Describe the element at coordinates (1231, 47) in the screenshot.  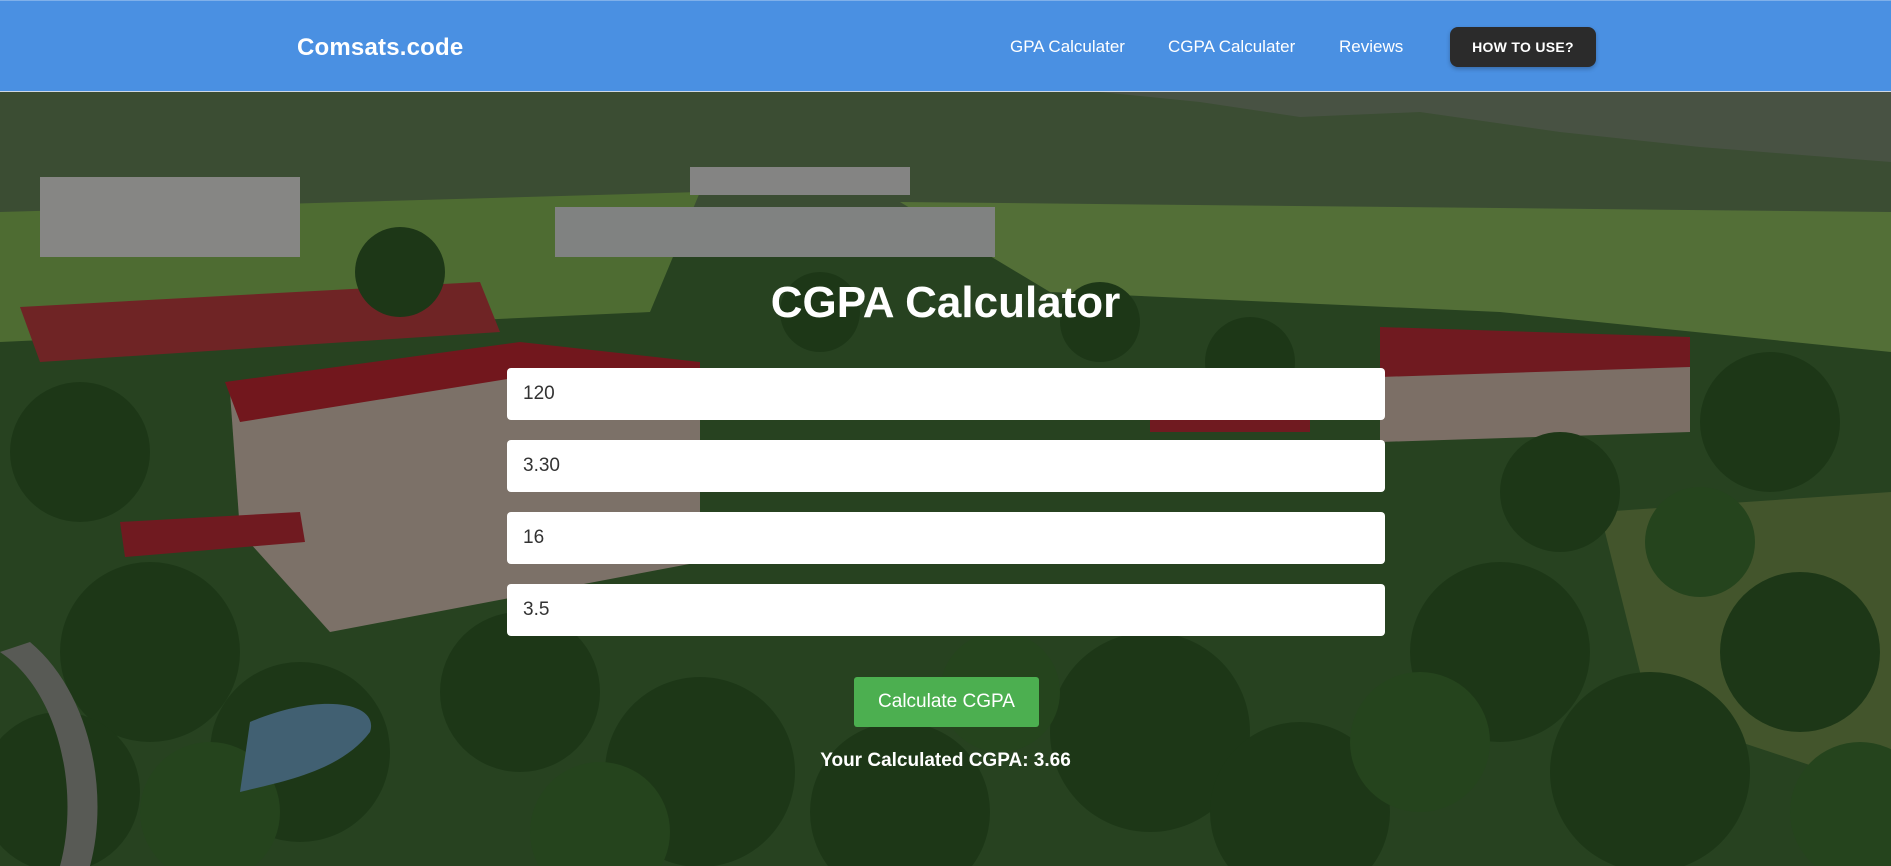
I see `nav-link-cgpa-calculater: CGPA Calculater` at that location.